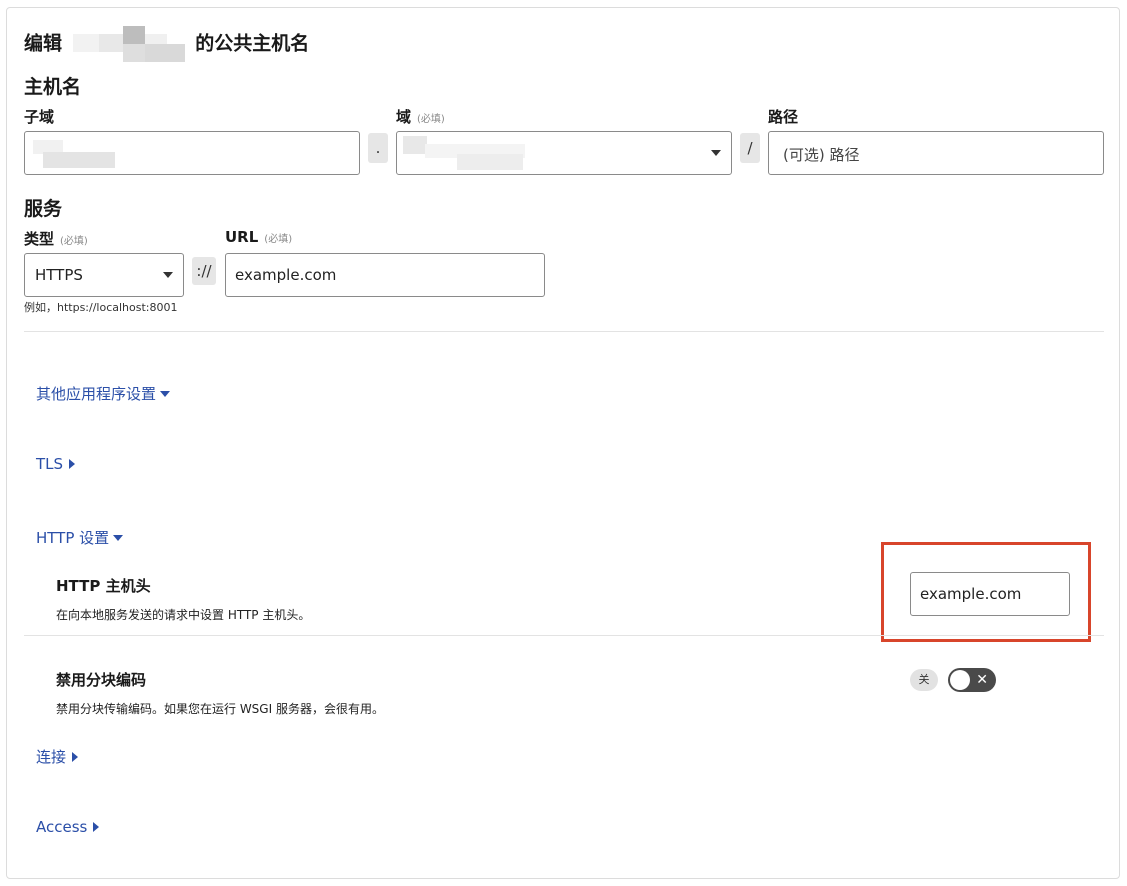  What do you see at coordinates (960, 680) in the screenshot?
I see `toggle-knob` at bounding box center [960, 680].